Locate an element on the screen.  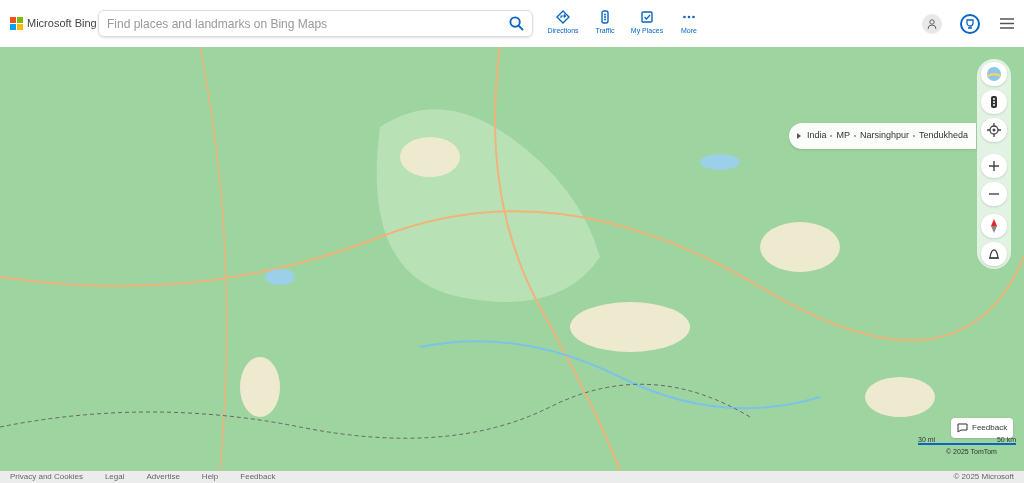
locate-button is located at coordinates (994, 130).